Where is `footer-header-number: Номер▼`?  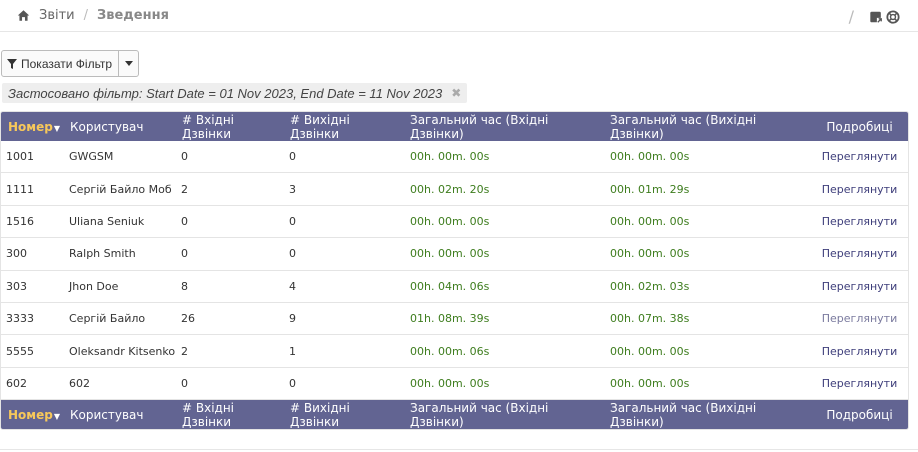 footer-header-number: Номер▼ is located at coordinates (33, 415).